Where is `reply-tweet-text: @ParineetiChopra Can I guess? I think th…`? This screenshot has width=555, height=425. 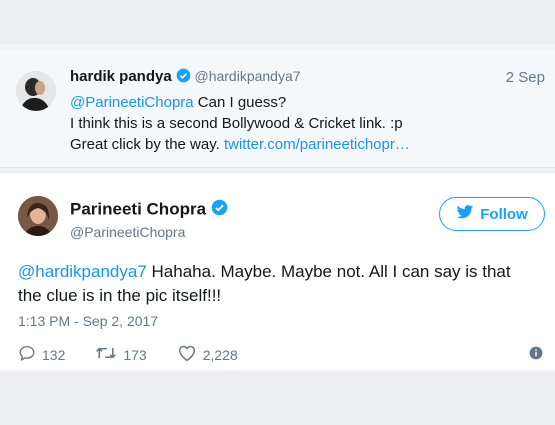
reply-tweet-text: @ParineetiChopra Can I guess? I think th… is located at coordinates (240, 123).